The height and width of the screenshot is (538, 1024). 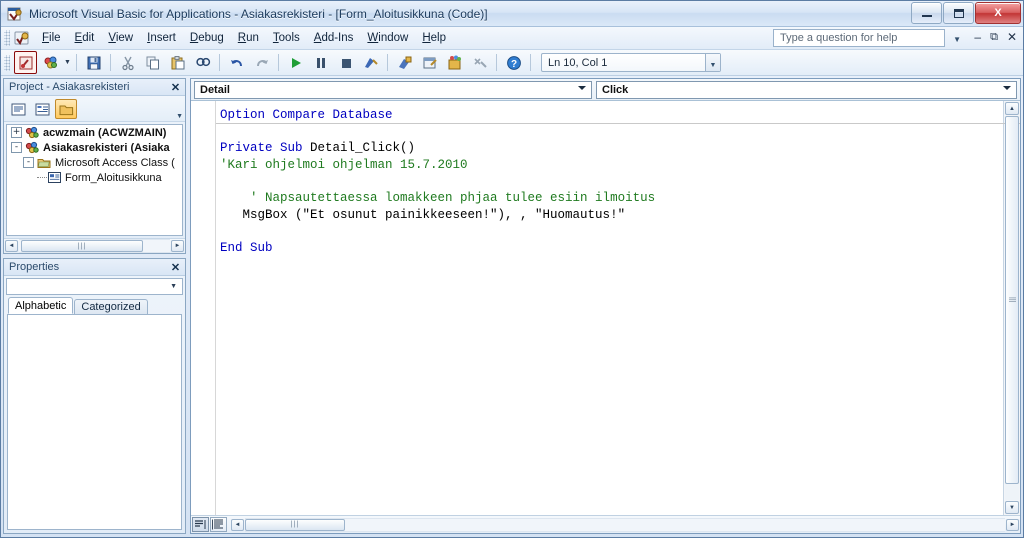 I want to click on properties-list, so click(x=94, y=422).